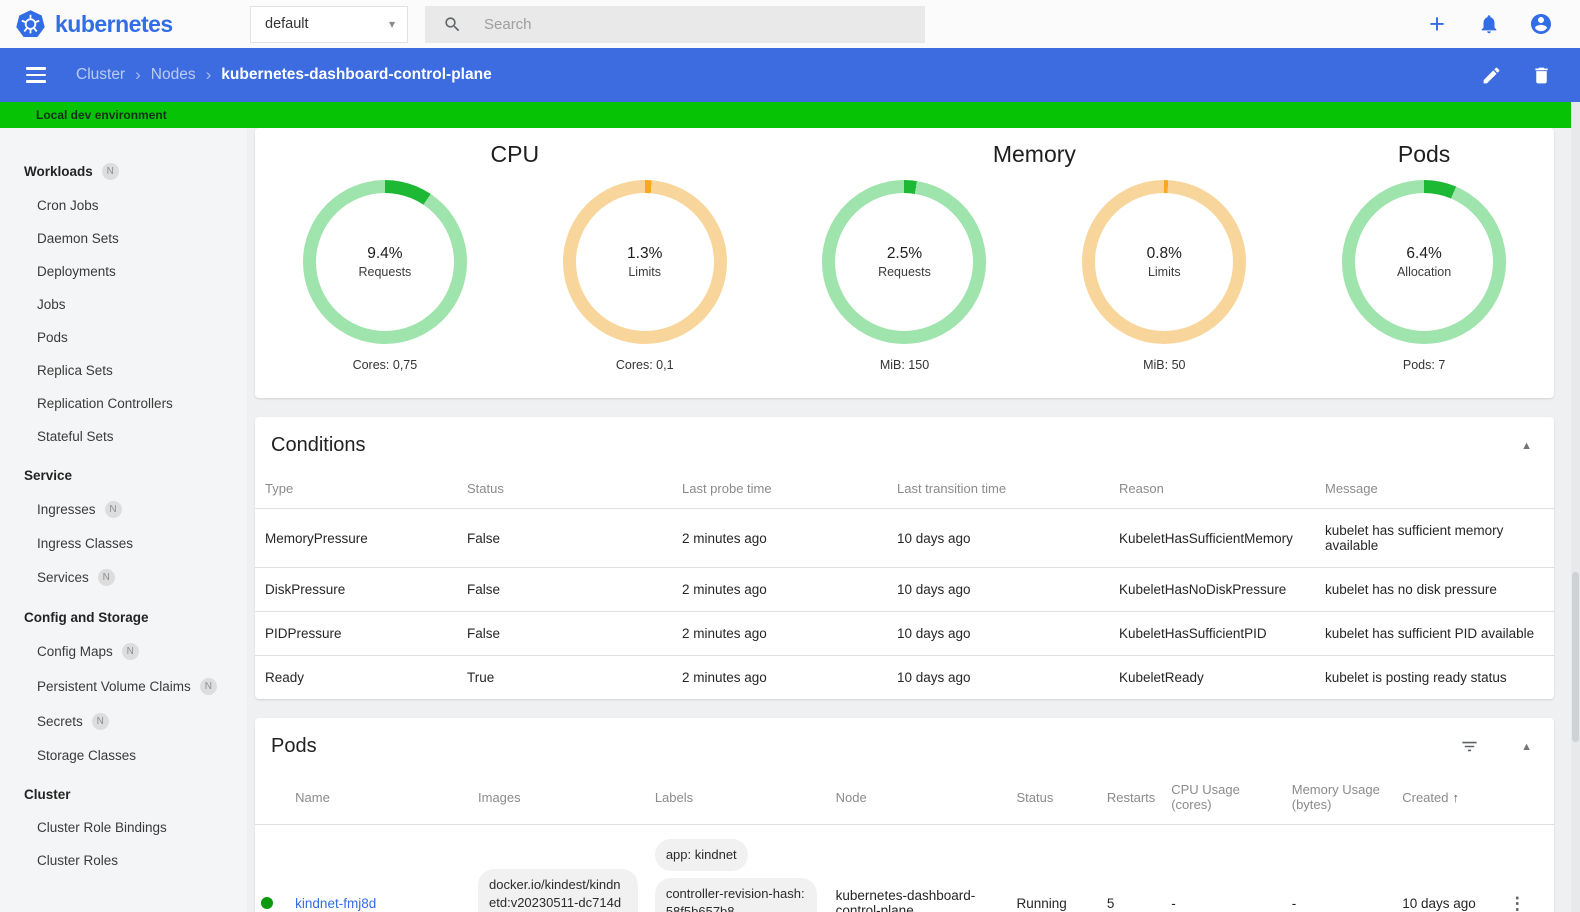 This screenshot has width=1580, height=912. Describe the element at coordinates (1455, 797) in the screenshot. I see `column-header-created: Created ↑` at that location.